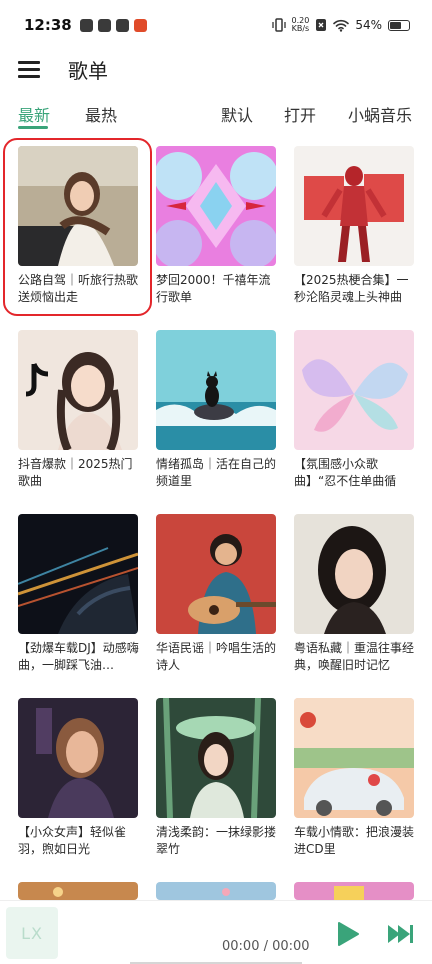  Describe the element at coordinates (354, 656) in the screenshot. I see `playlist-title: 粤语私藏｜重温往事经典，唤醒旧时记忆` at that location.